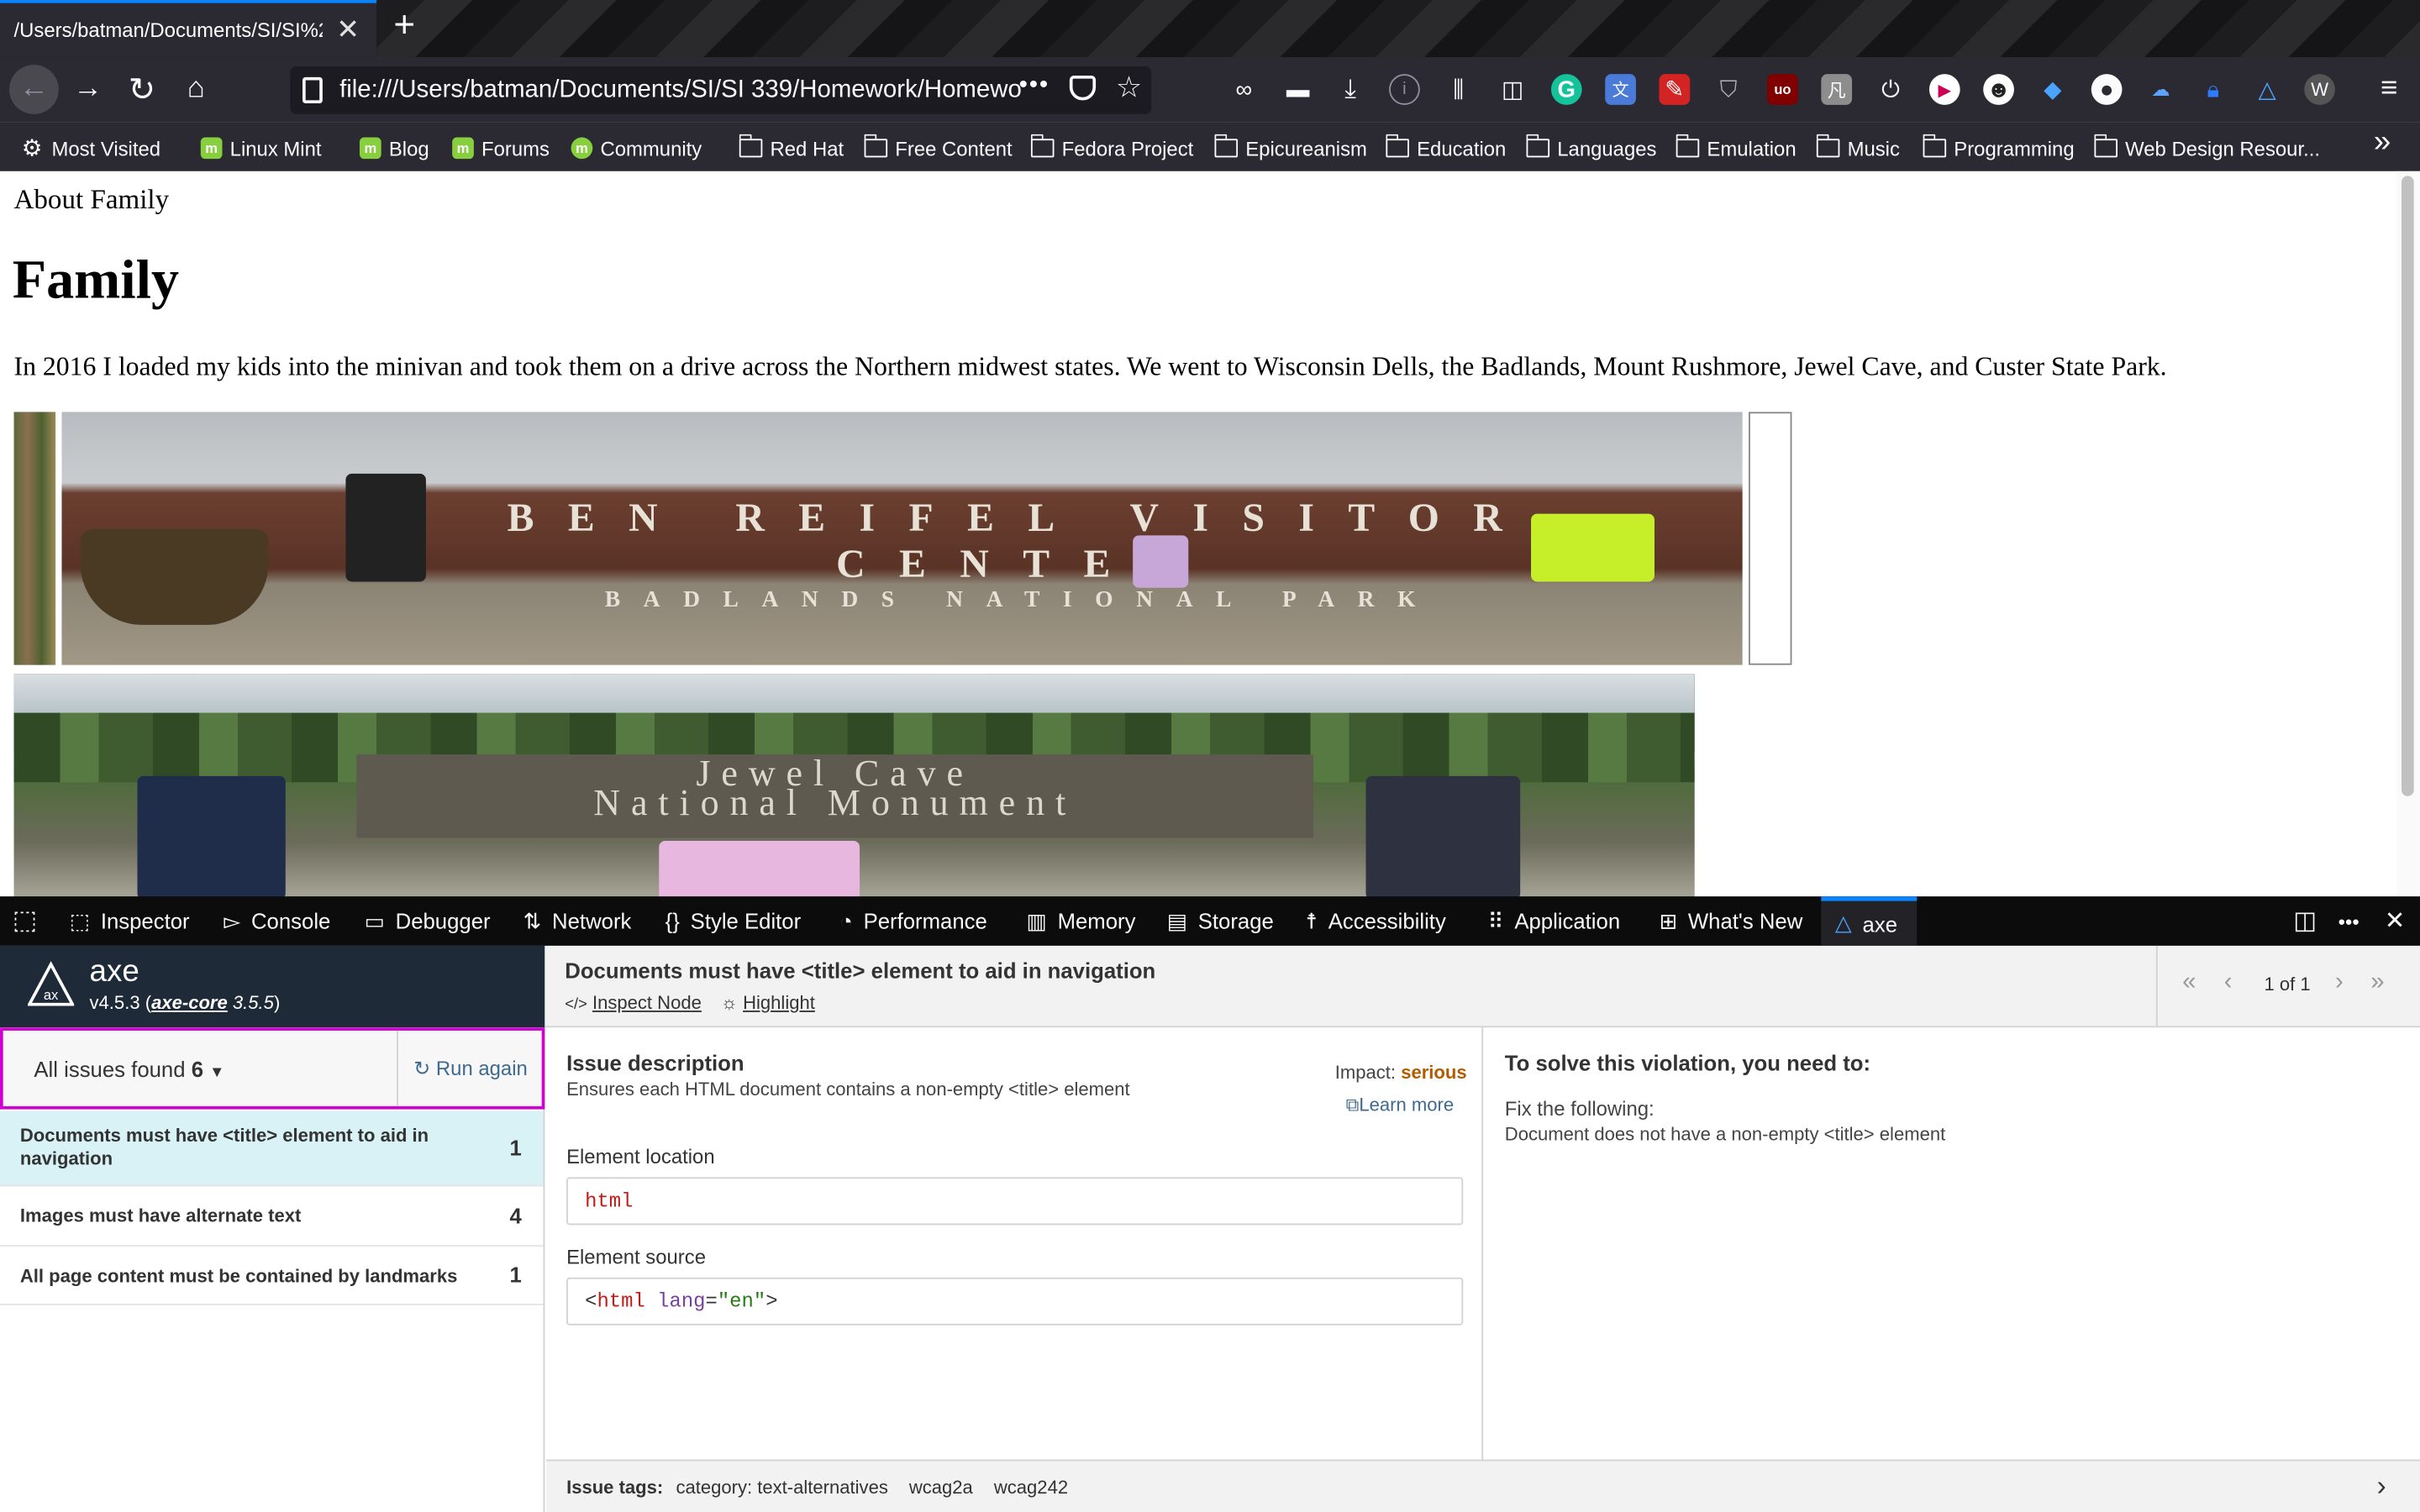 This screenshot has width=2420, height=1512. Describe the element at coordinates (1555, 921) in the screenshot. I see `tab-application: ⠿ Application` at that location.